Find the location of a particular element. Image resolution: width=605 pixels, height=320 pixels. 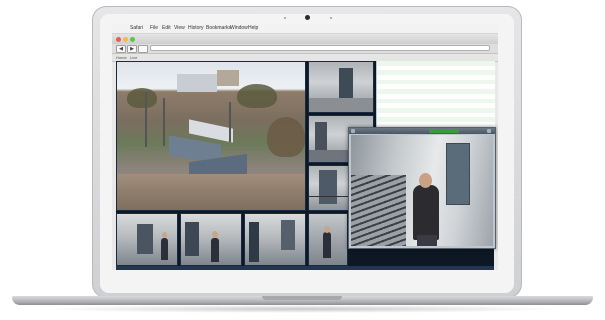

camera-popup-window is located at coordinates (422, 188).